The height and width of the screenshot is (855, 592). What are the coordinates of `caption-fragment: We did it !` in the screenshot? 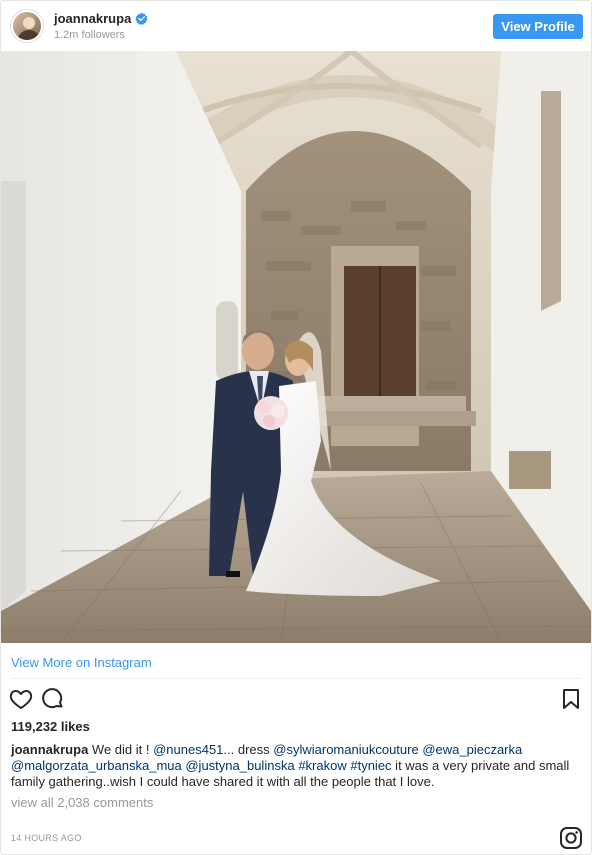 It's located at (122, 749).